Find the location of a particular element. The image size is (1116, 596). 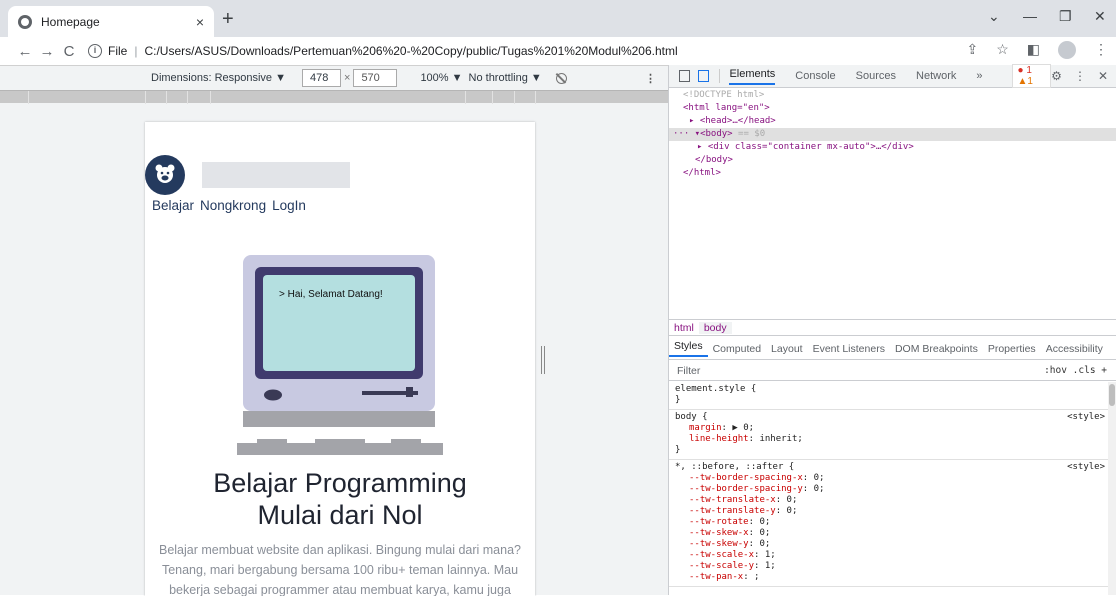

subtab-dom-breakpoints: DOM Breakpoints is located at coordinates (936, 349).